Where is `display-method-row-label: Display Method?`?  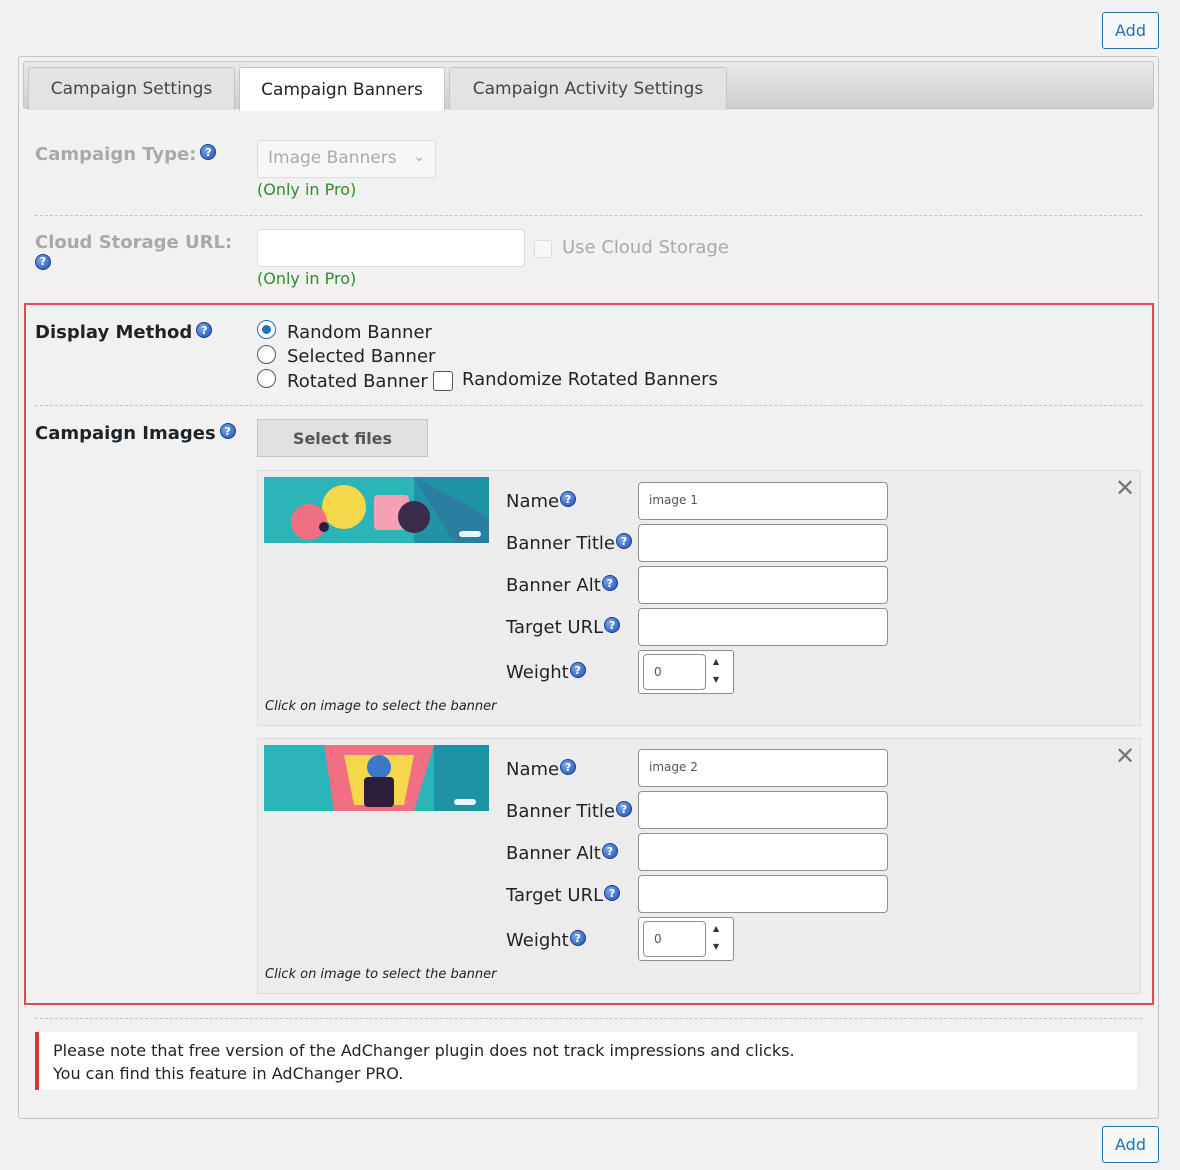
display-method-row-label: Display Method? is located at coordinates (124, 332).